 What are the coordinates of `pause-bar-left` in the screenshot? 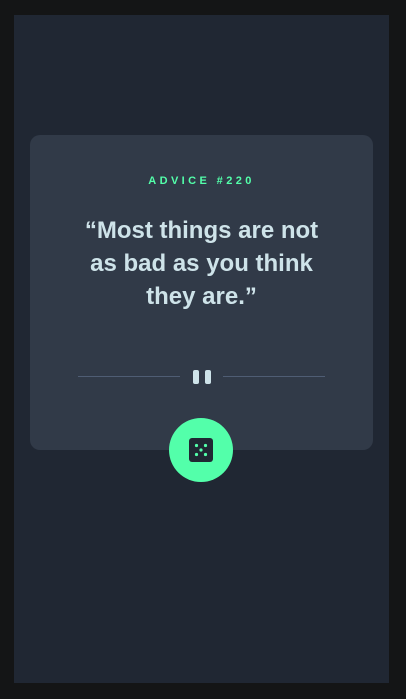 It's located at (196, 377).